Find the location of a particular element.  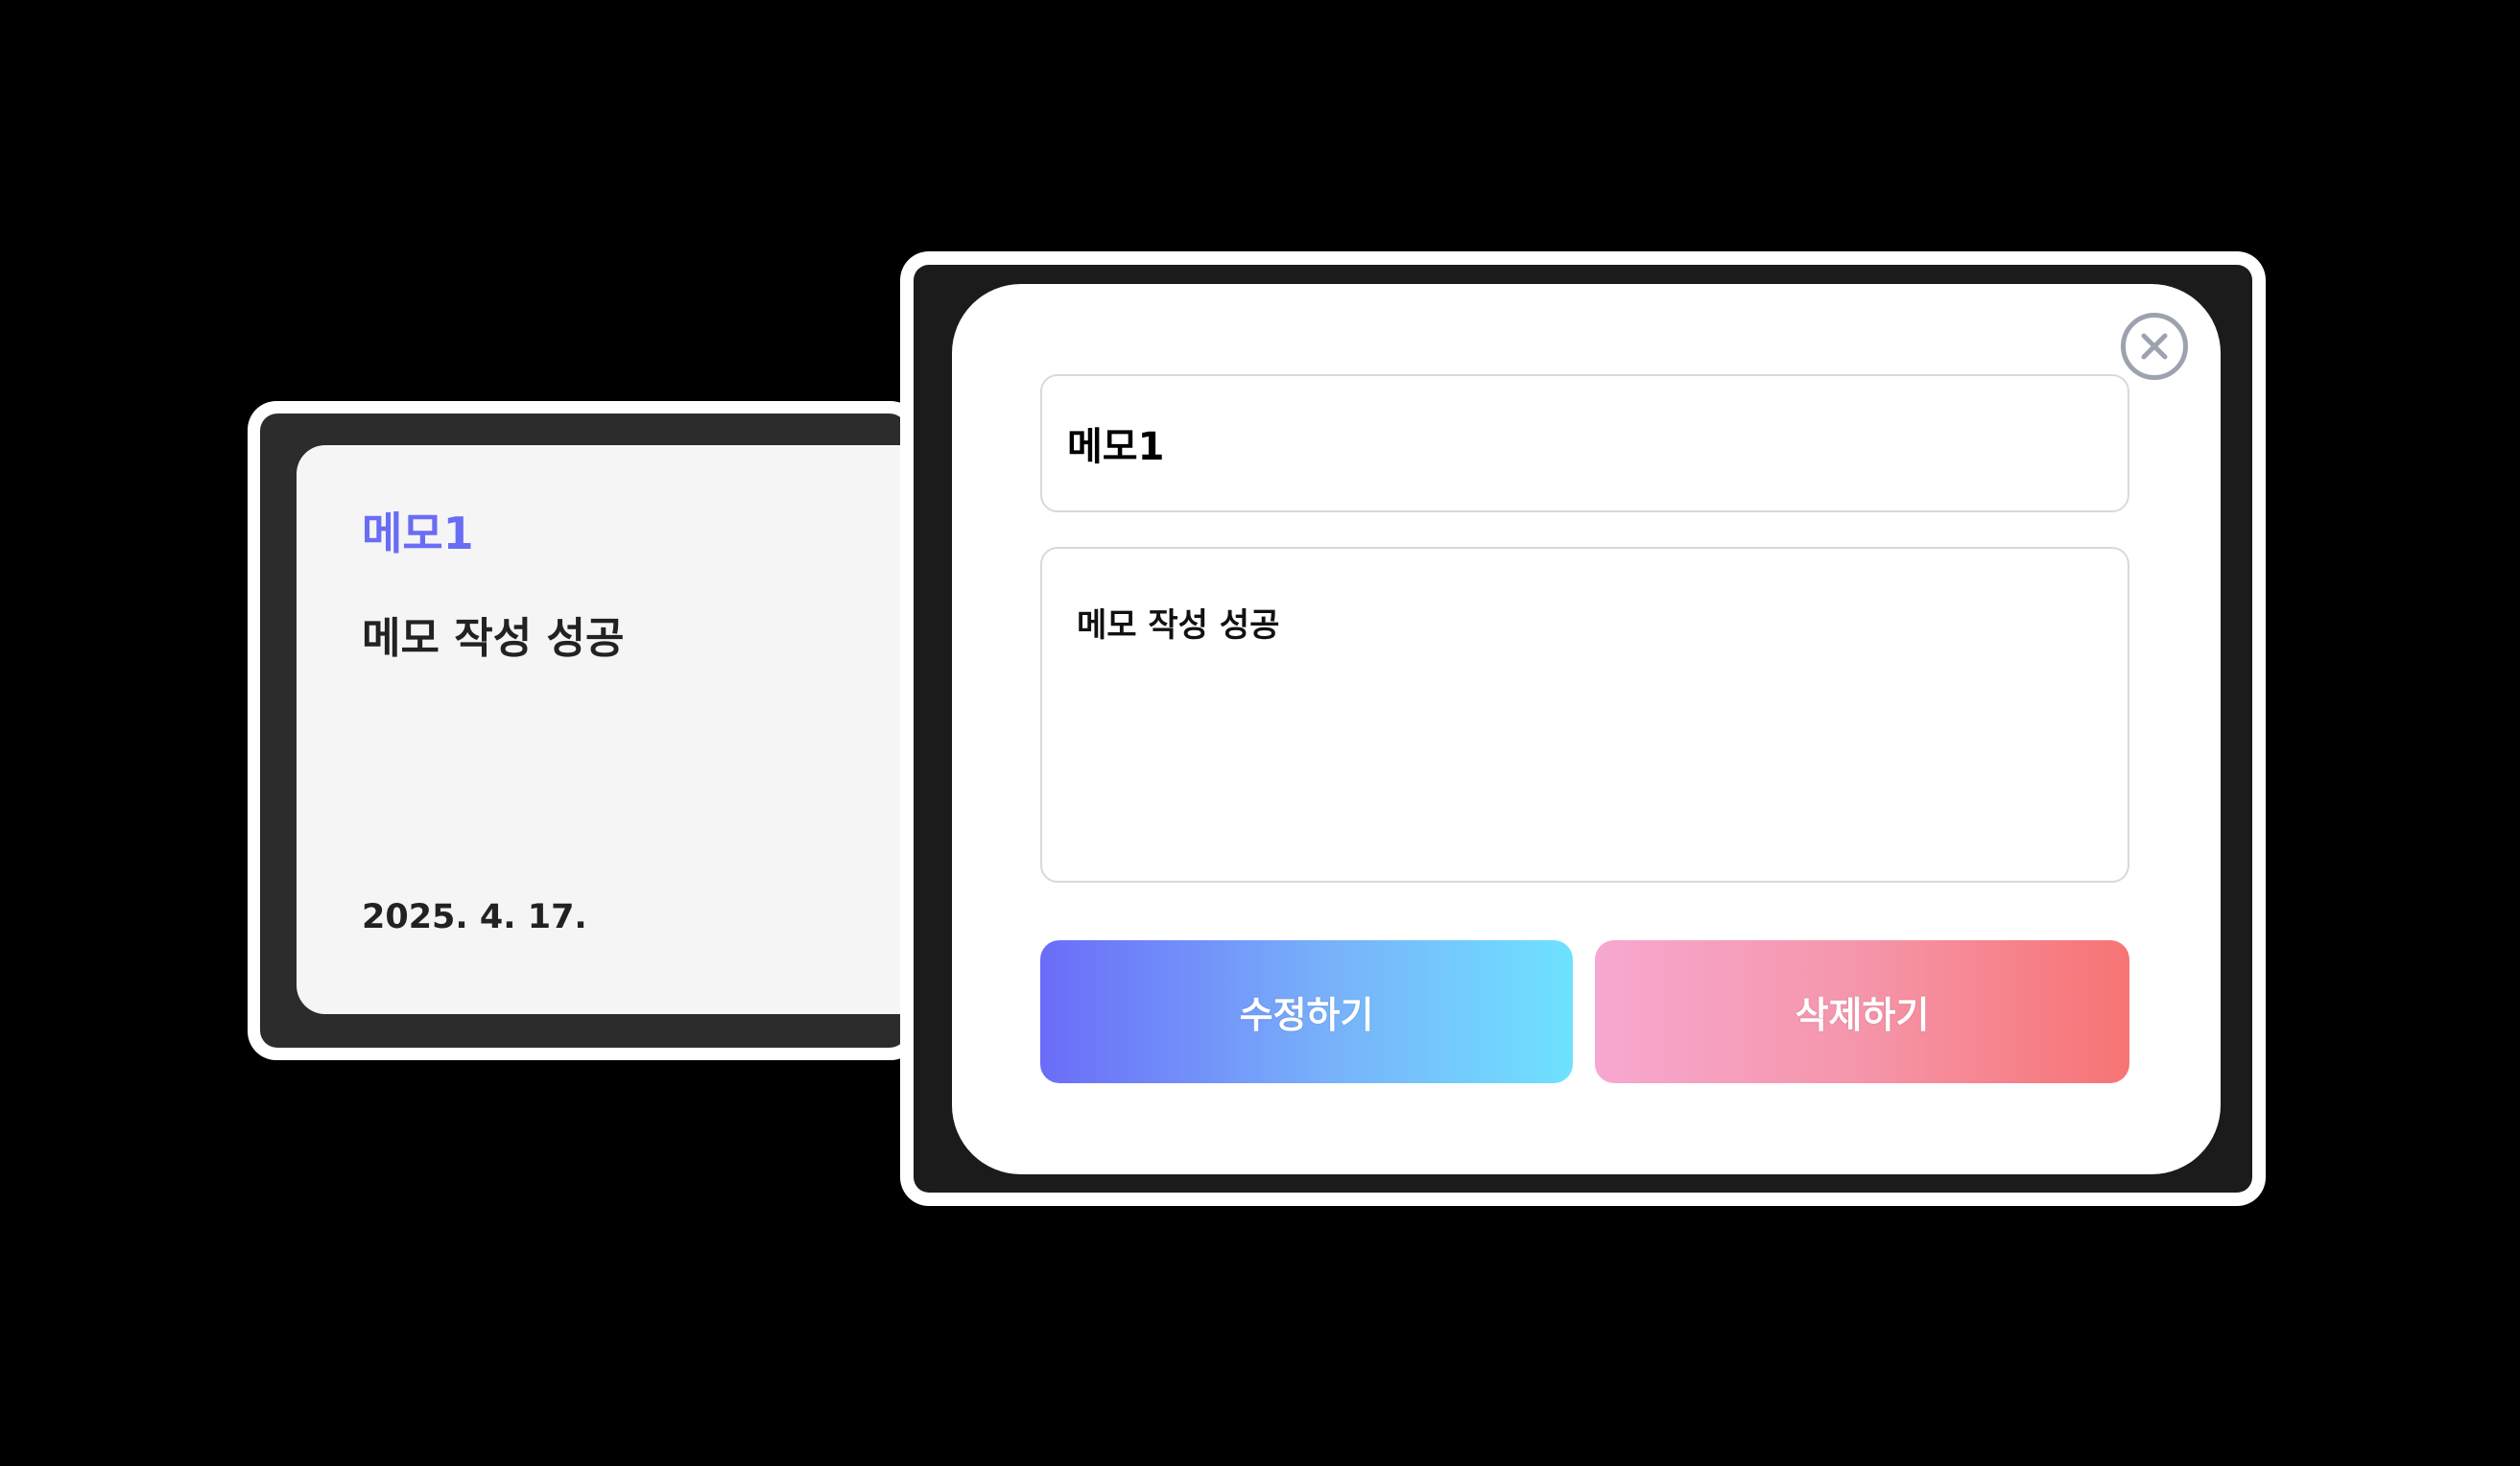

close-circle-icon is located at coordinates (2154, 346).